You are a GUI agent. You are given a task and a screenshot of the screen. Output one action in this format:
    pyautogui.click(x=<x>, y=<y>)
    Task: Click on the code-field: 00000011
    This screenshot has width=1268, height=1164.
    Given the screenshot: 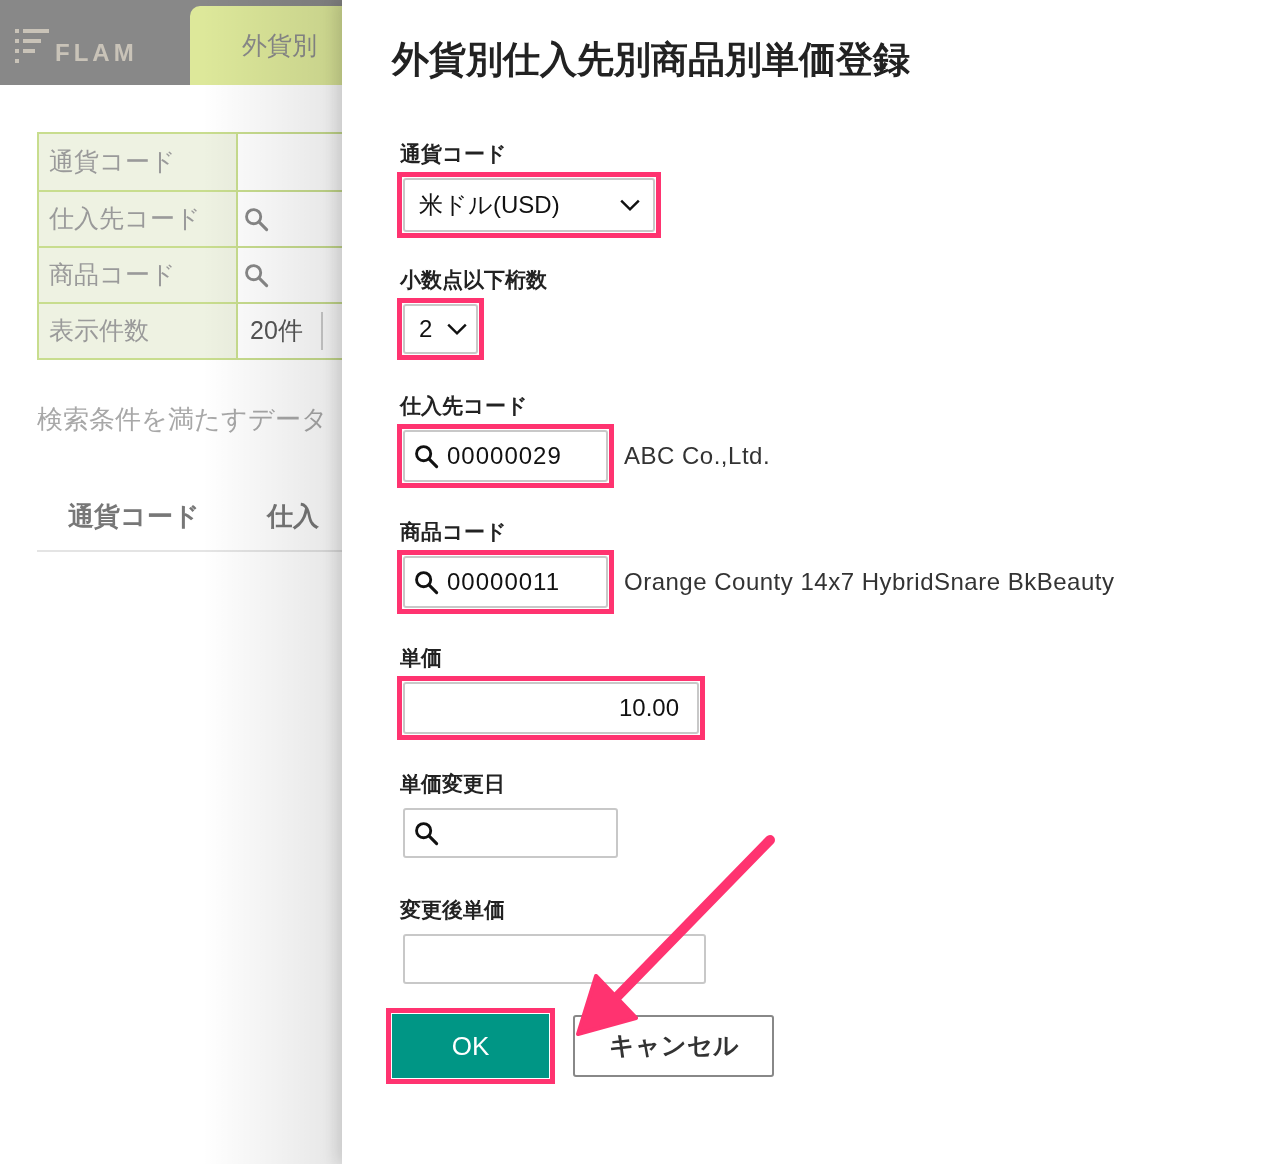 What is the action you would take?
    pyautogui.click(x=505, y=582)
    